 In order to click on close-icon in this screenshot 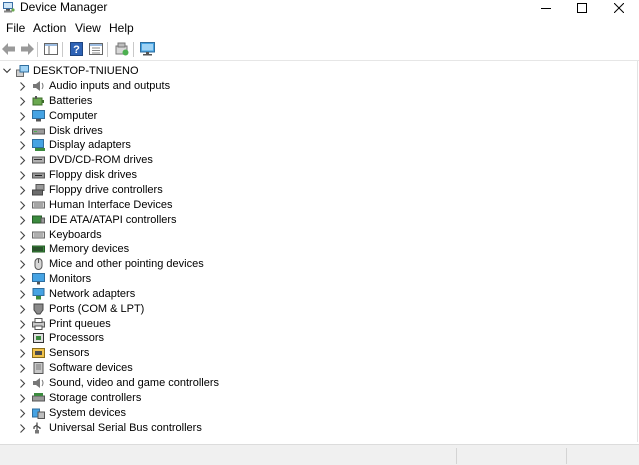, I will do `click(619, 8)`.